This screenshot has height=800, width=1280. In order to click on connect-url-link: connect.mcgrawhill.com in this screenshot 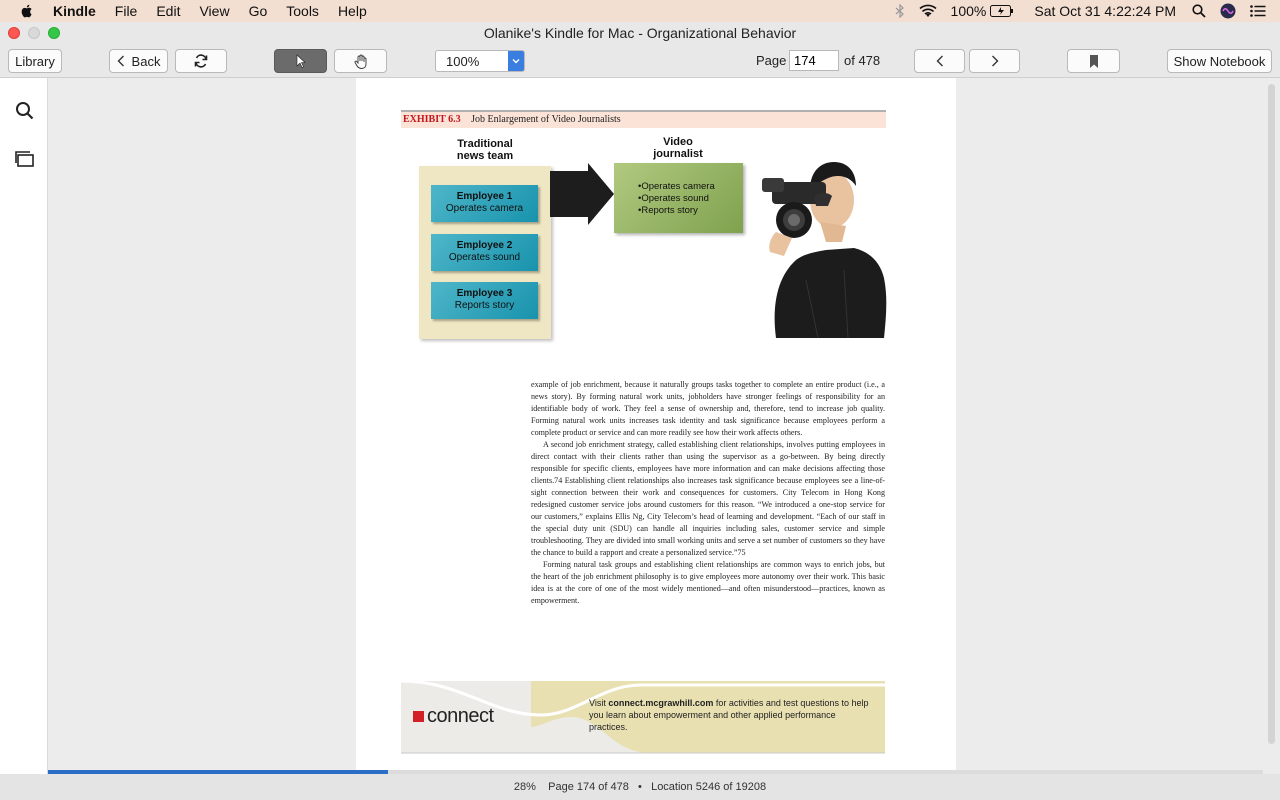, I will do `click(660, 703)`.